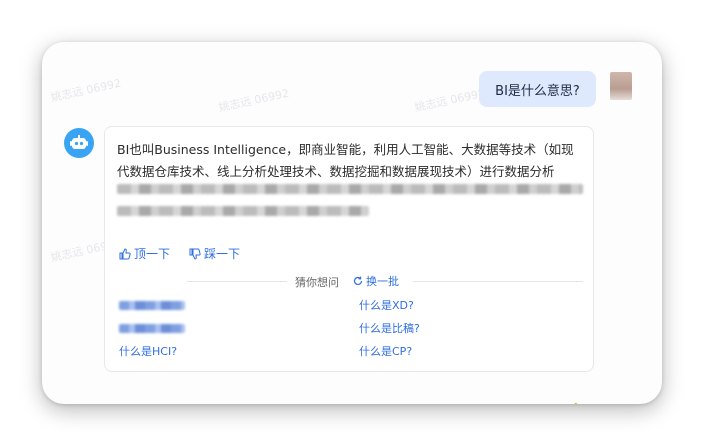  I want to click on like-button: 顶一下, so click(144, 253).